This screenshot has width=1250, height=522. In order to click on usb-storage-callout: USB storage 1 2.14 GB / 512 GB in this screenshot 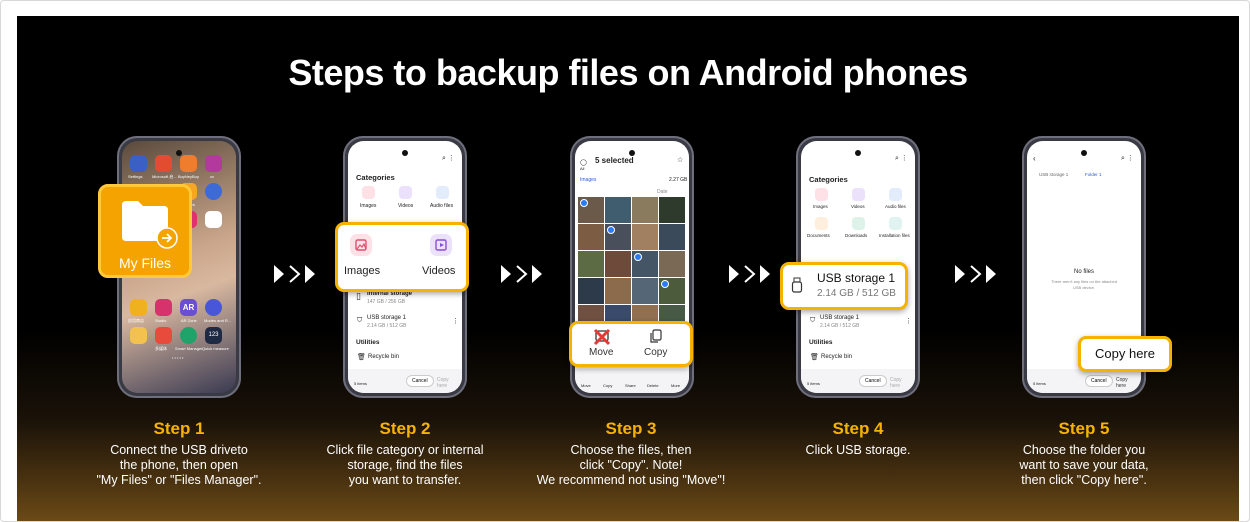, I will do `click(844, 286)`.